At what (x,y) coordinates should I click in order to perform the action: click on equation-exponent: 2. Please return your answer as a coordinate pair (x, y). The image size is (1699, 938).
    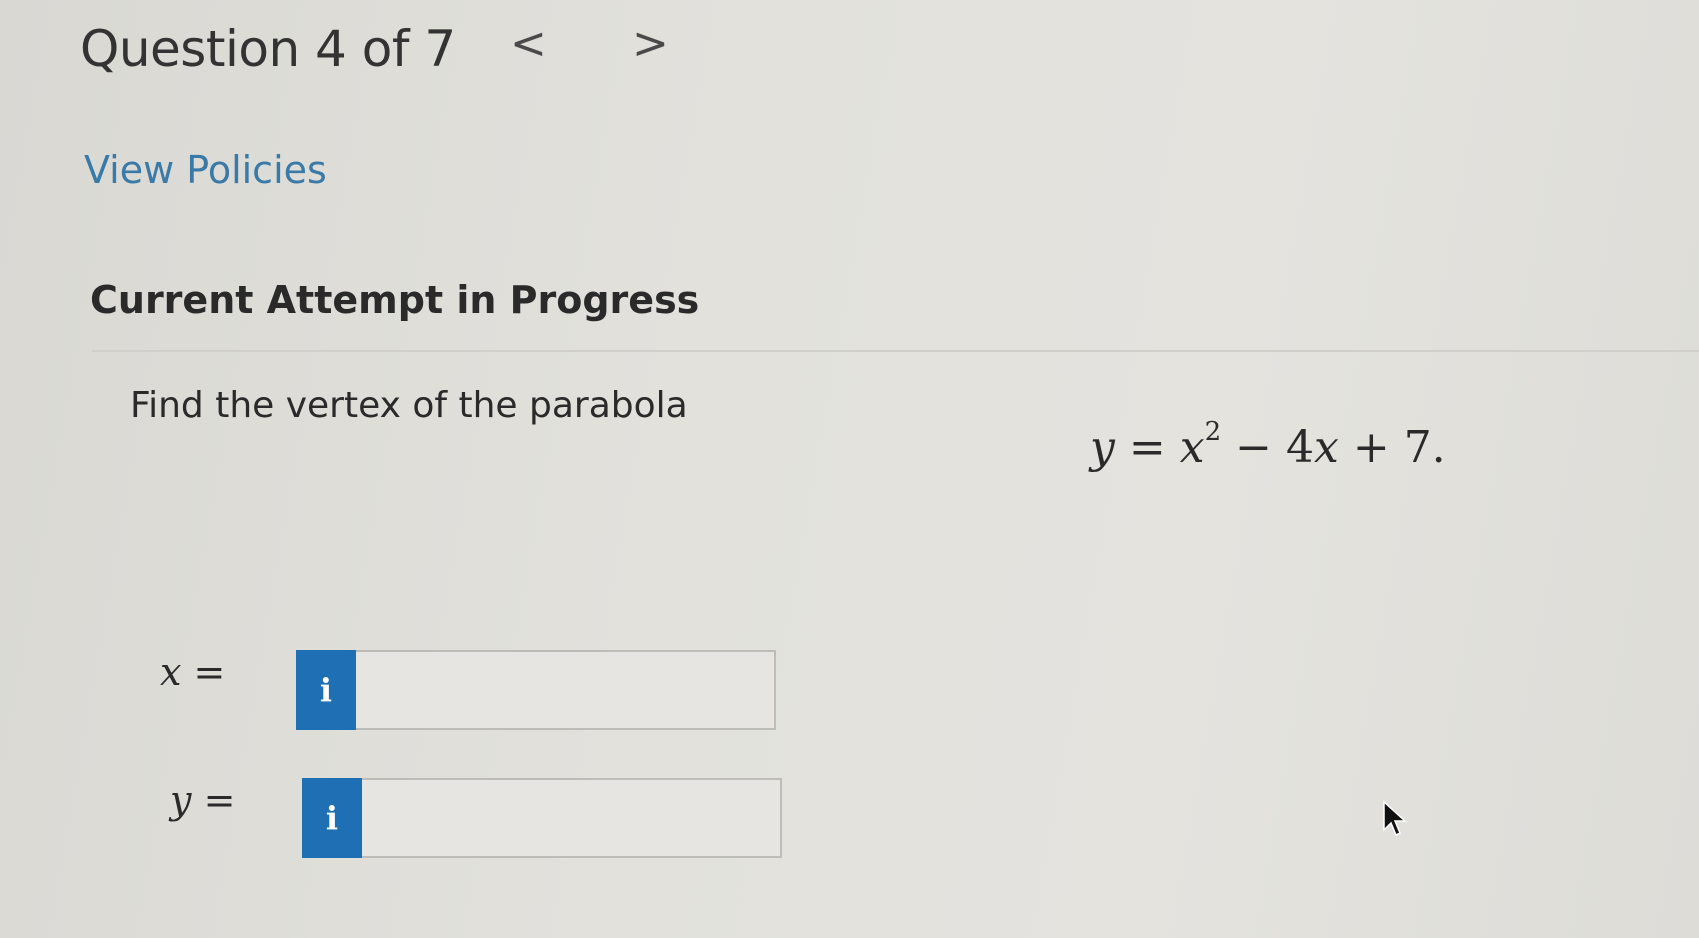
    Looking at the image, I should click on (1213, 432).